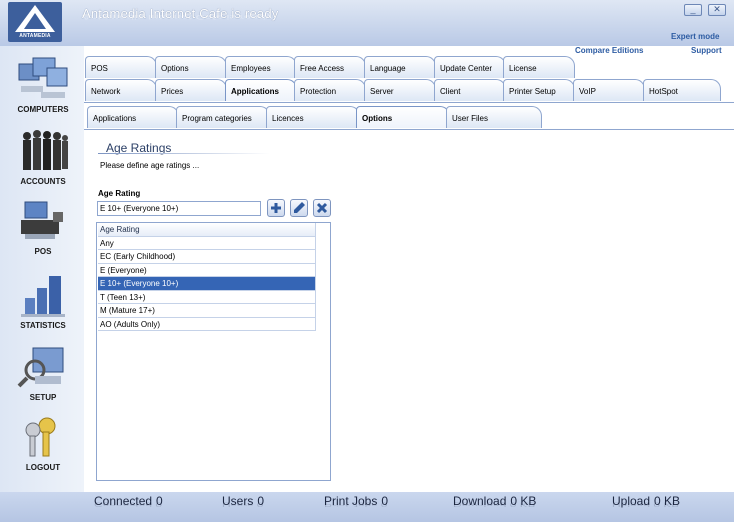  I want to click on sidebar-item-statistics: STATISTICS, so click(43, 303).